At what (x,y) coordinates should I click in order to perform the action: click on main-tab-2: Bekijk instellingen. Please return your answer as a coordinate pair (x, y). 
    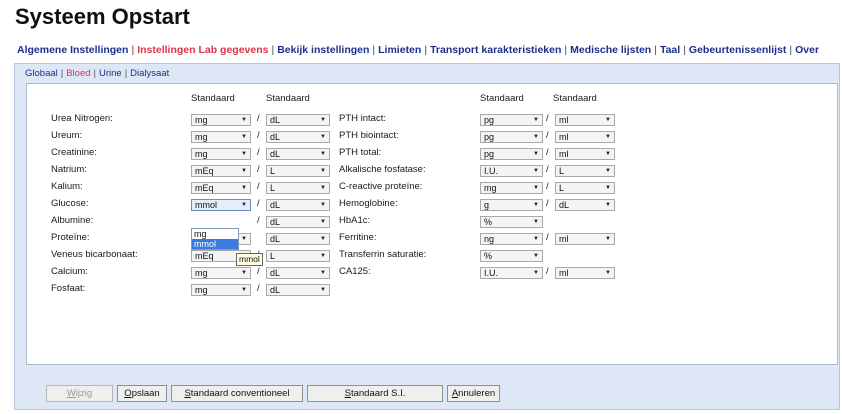
    Looking at the image, I should click on (323, 50).